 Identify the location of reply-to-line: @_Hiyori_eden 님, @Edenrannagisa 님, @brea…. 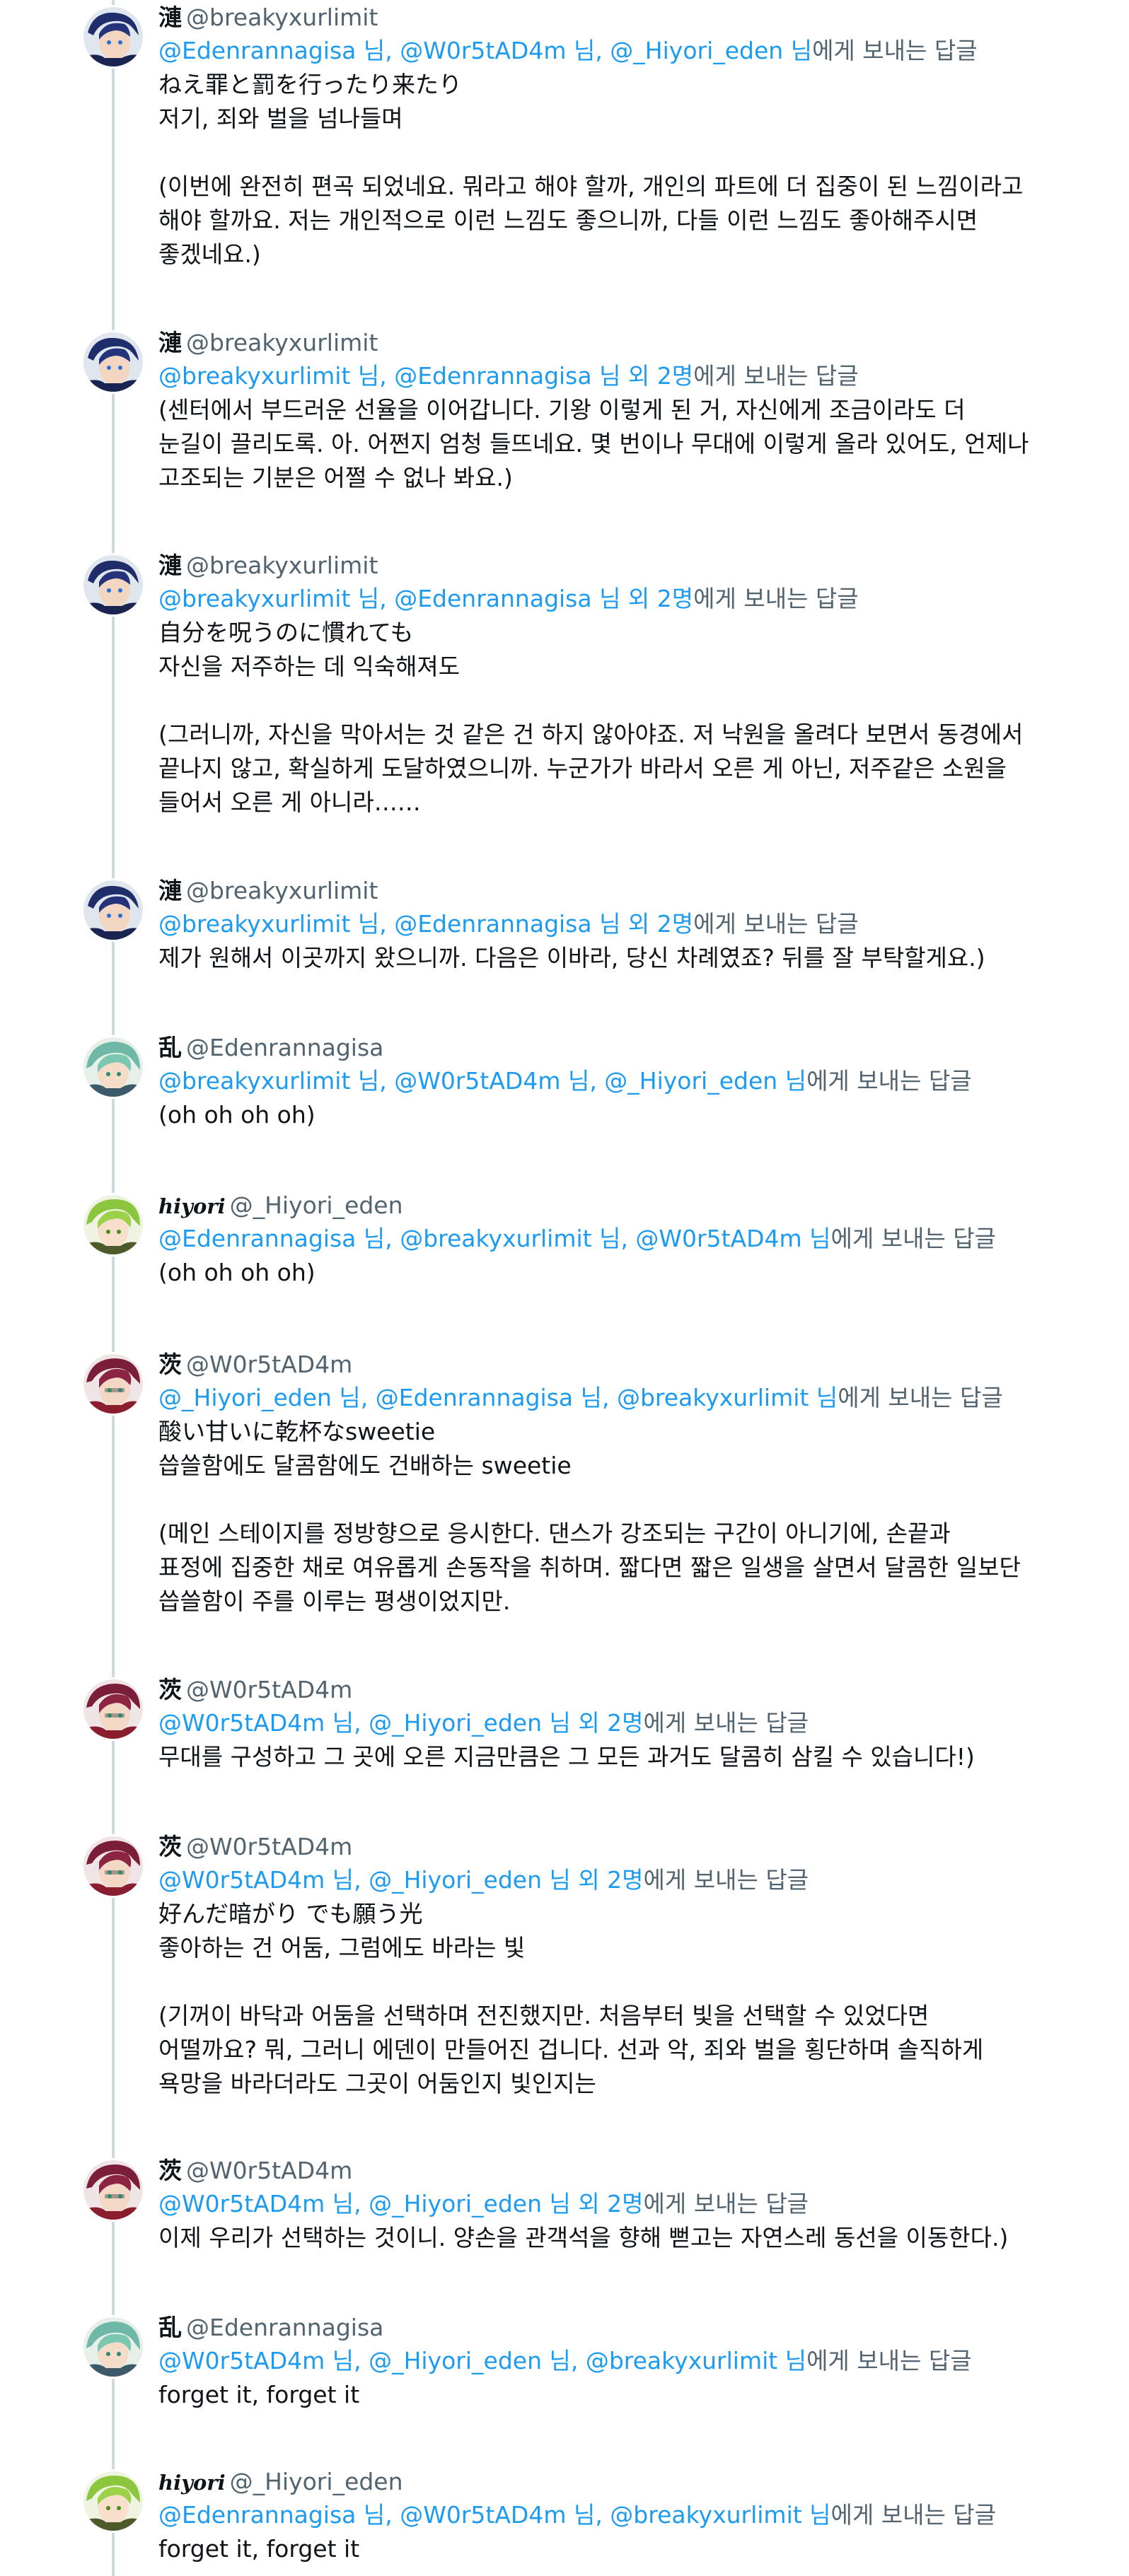
(629, 1398).